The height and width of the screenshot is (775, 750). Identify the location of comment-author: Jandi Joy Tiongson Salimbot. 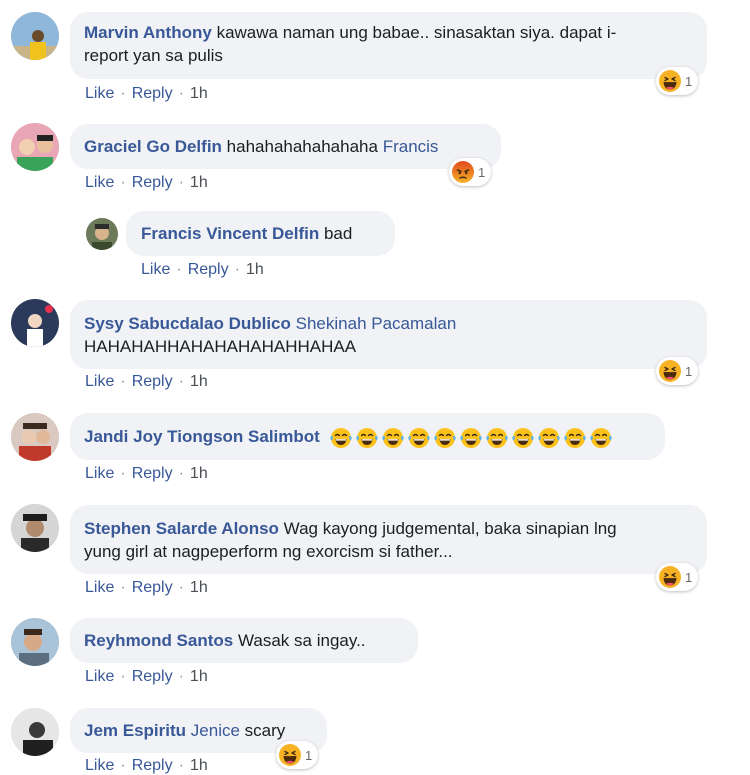
(202, 436).